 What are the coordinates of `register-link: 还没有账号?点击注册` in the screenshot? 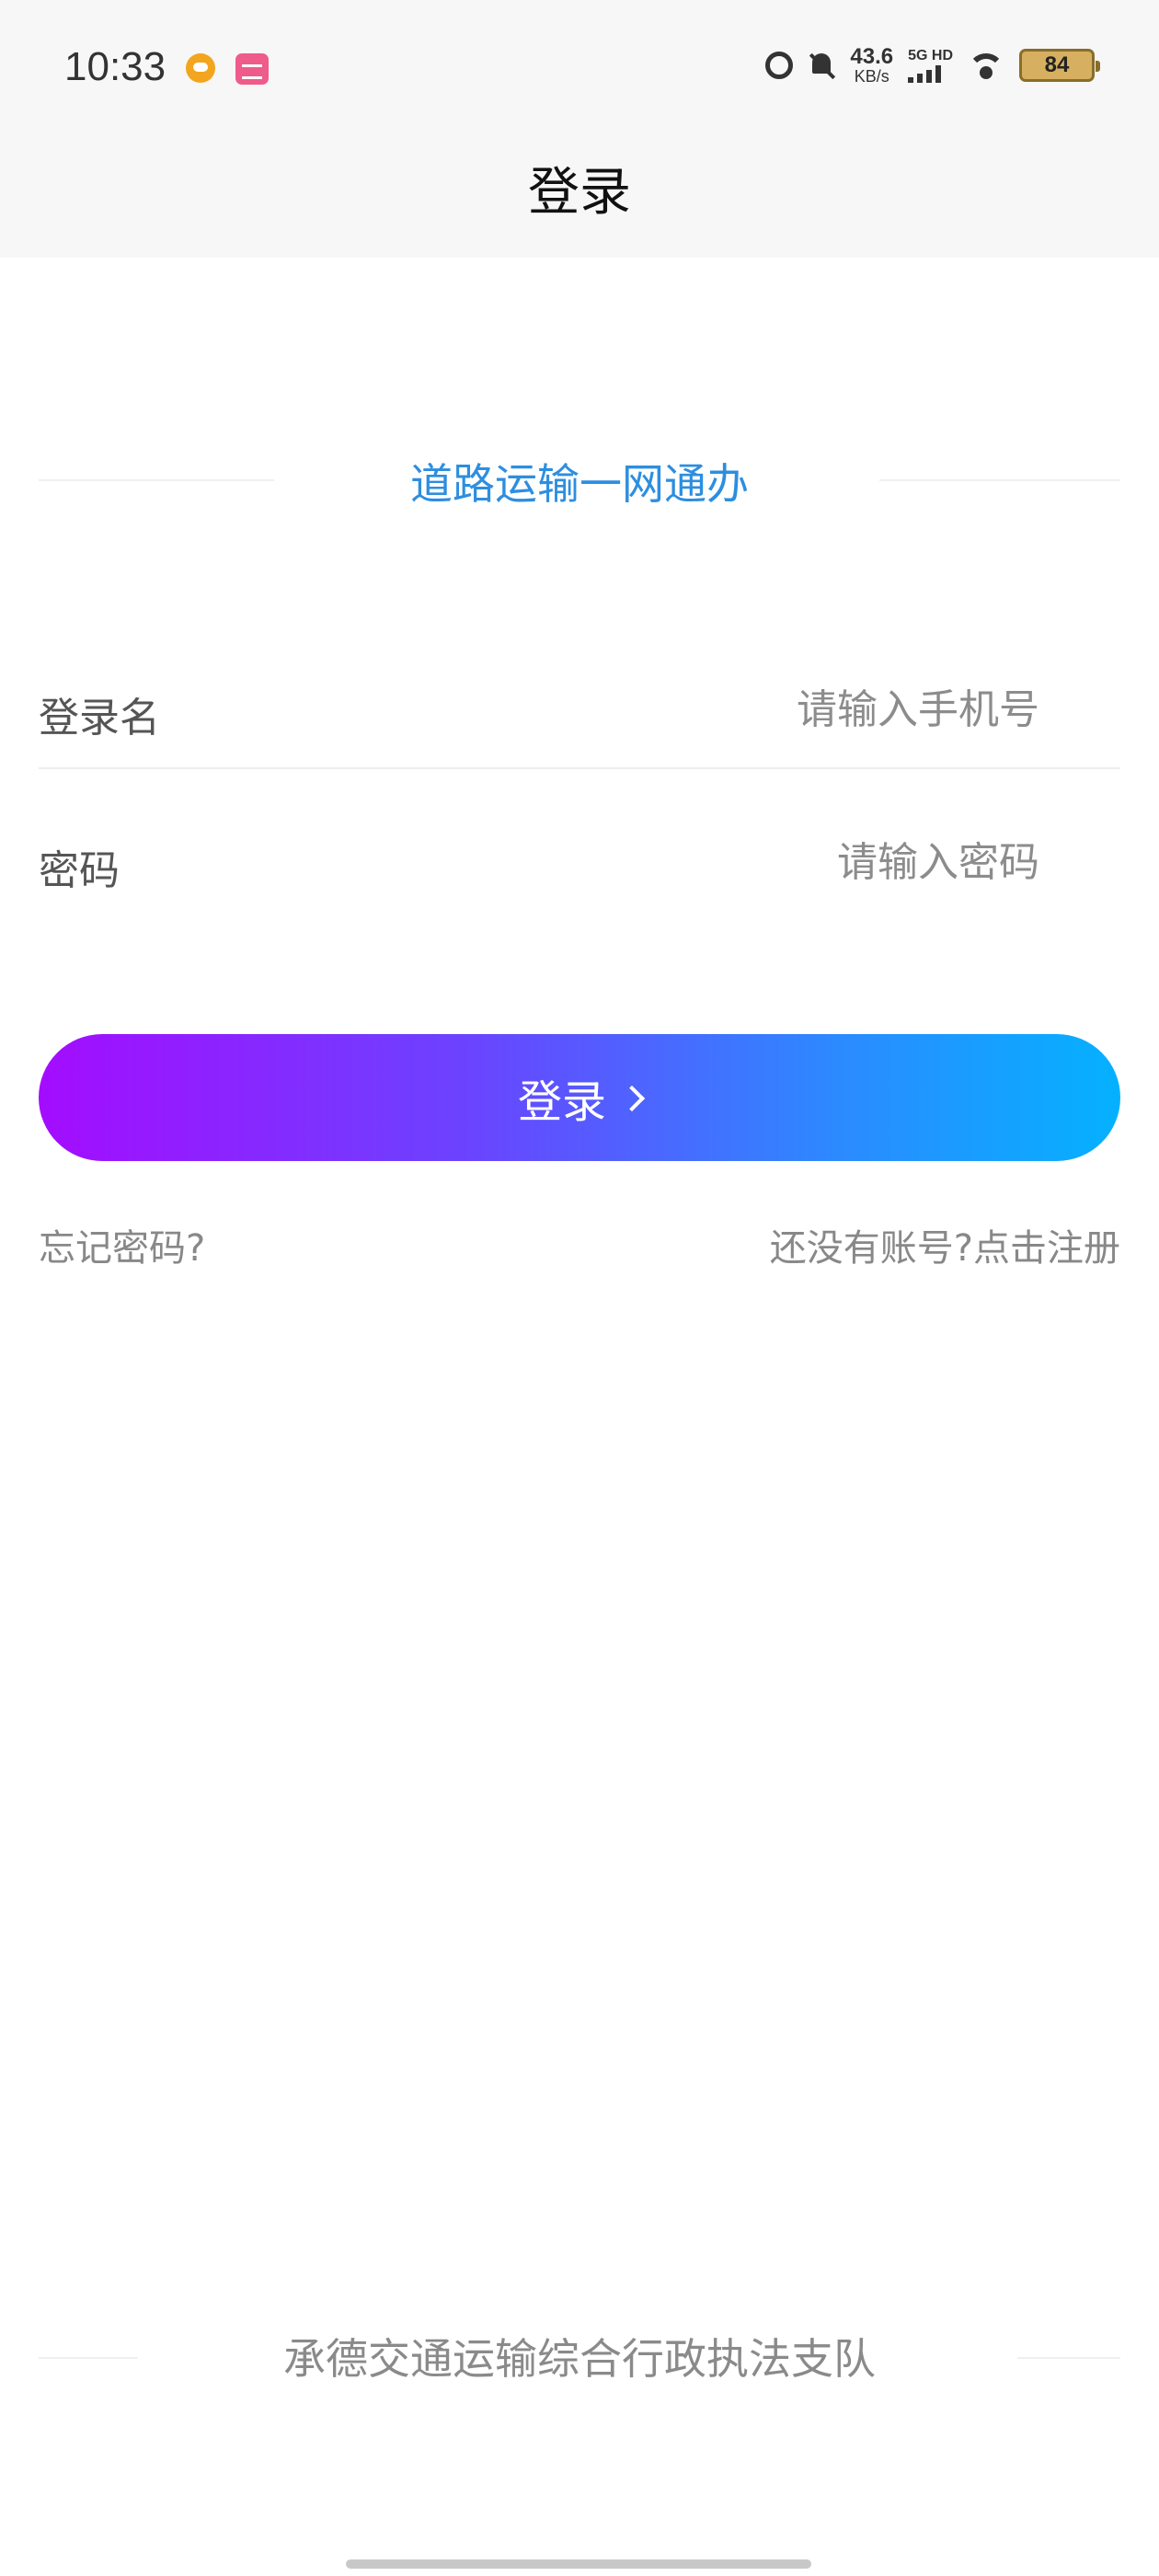 It's located at (945, 1244).